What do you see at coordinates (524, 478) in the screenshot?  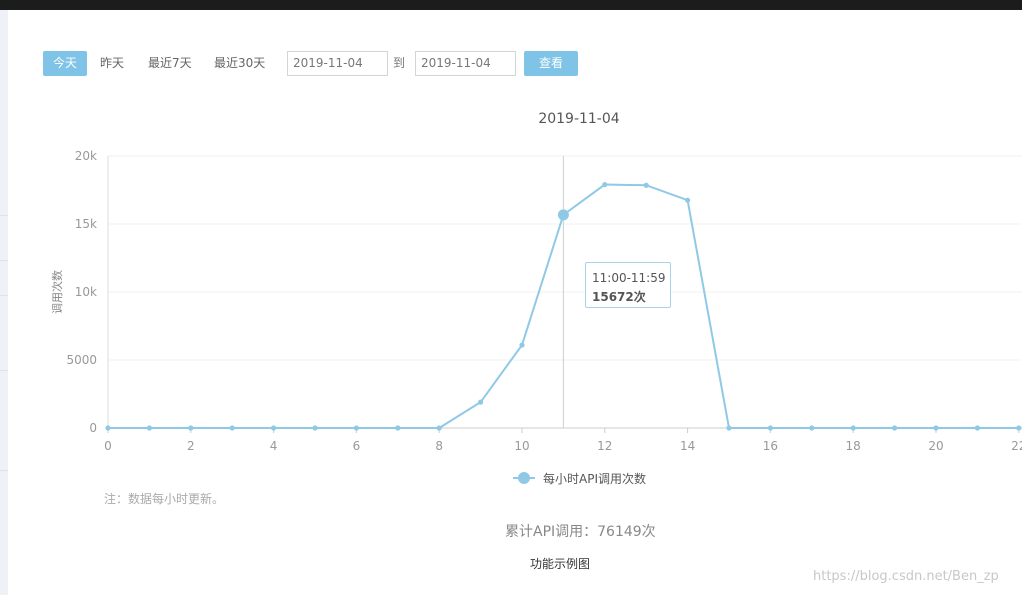 I see `legend-line-icon` at bounding box center [524, 478].